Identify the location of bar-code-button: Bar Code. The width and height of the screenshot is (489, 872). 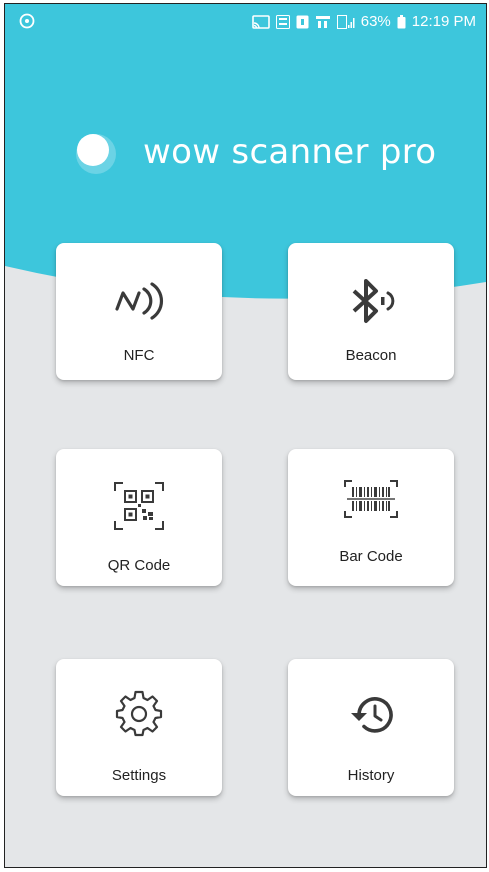
(371, 517).